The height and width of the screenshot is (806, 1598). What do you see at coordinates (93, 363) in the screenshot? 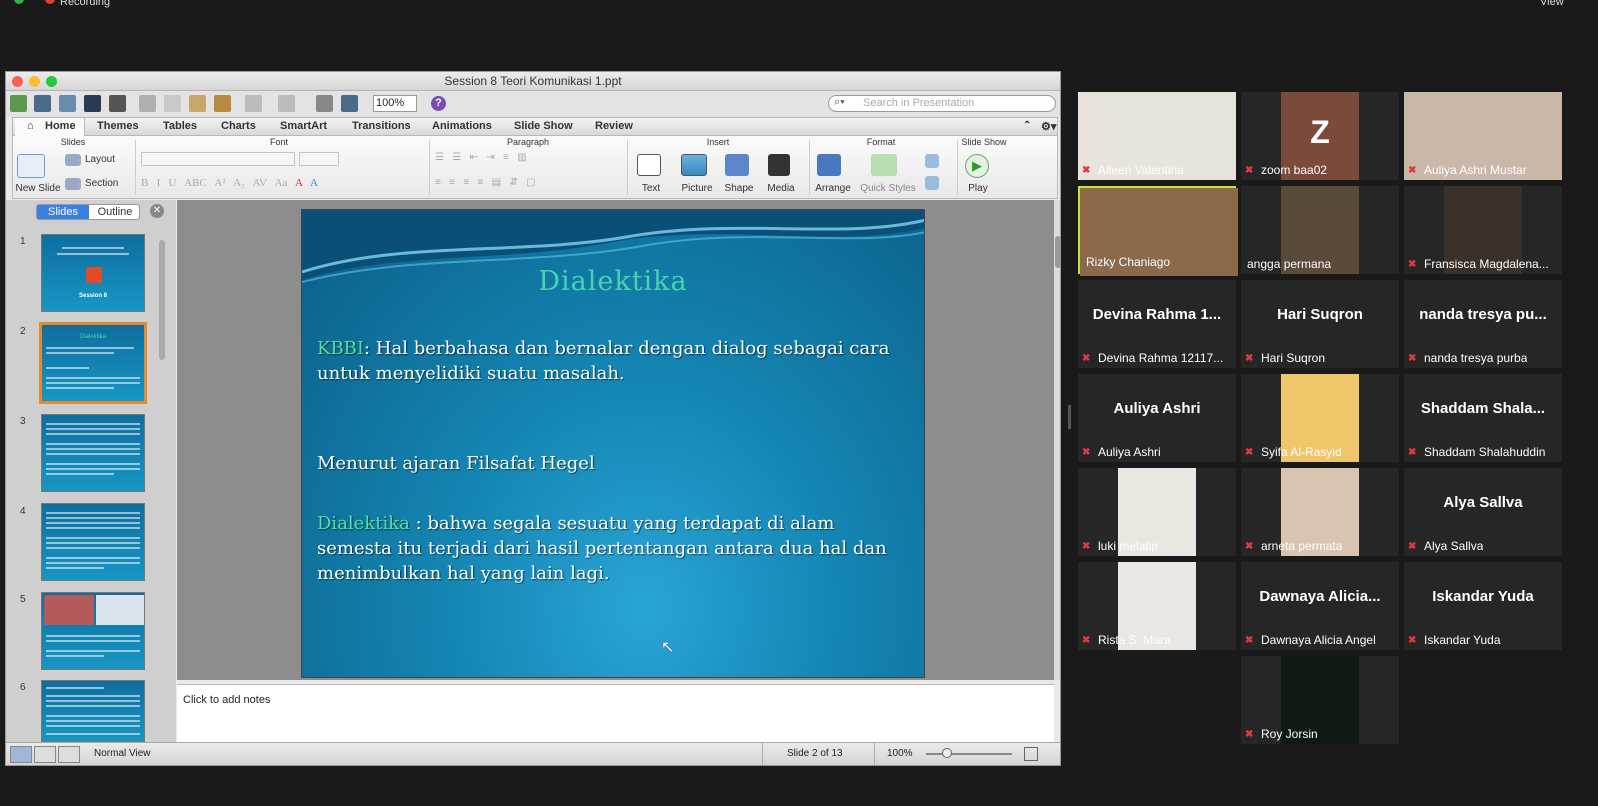
I see `slide-thumbnail-selected: Dialektika` at bounding box center [93, 363].